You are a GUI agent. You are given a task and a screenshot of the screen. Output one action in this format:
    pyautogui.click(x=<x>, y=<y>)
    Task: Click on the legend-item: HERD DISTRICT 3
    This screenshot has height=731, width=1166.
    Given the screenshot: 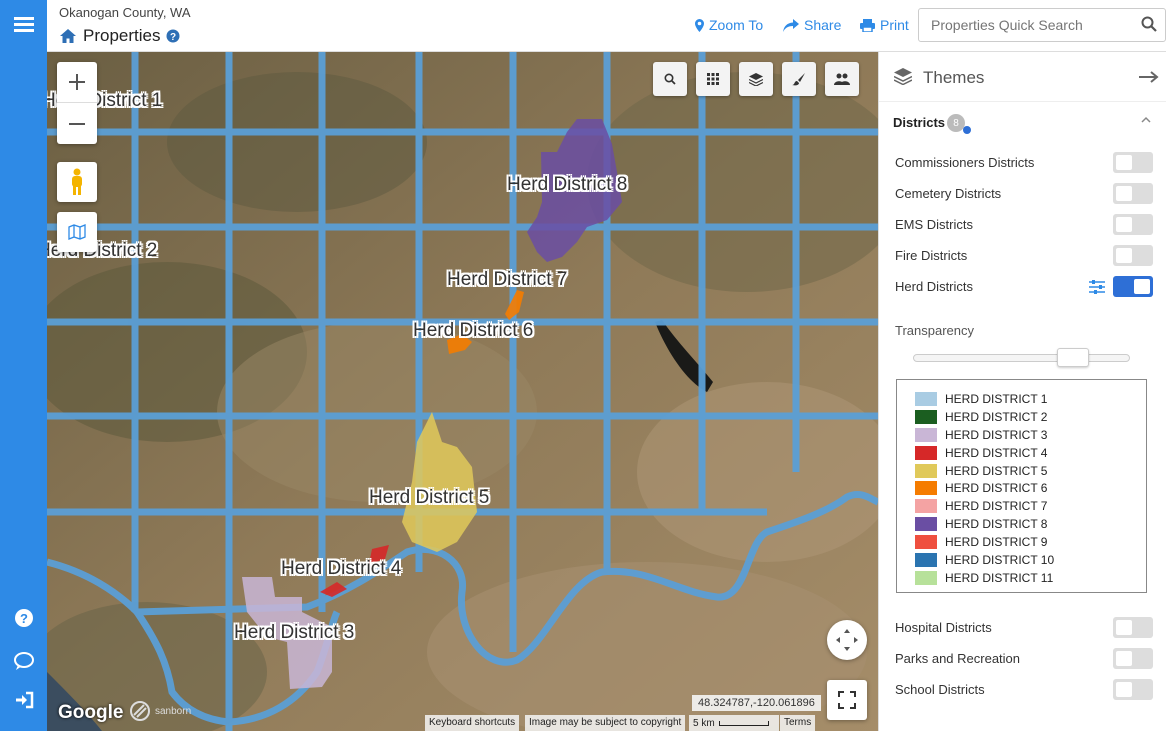 What is the action you would take?
    pyautogui.click(x=1030, y=435)
    